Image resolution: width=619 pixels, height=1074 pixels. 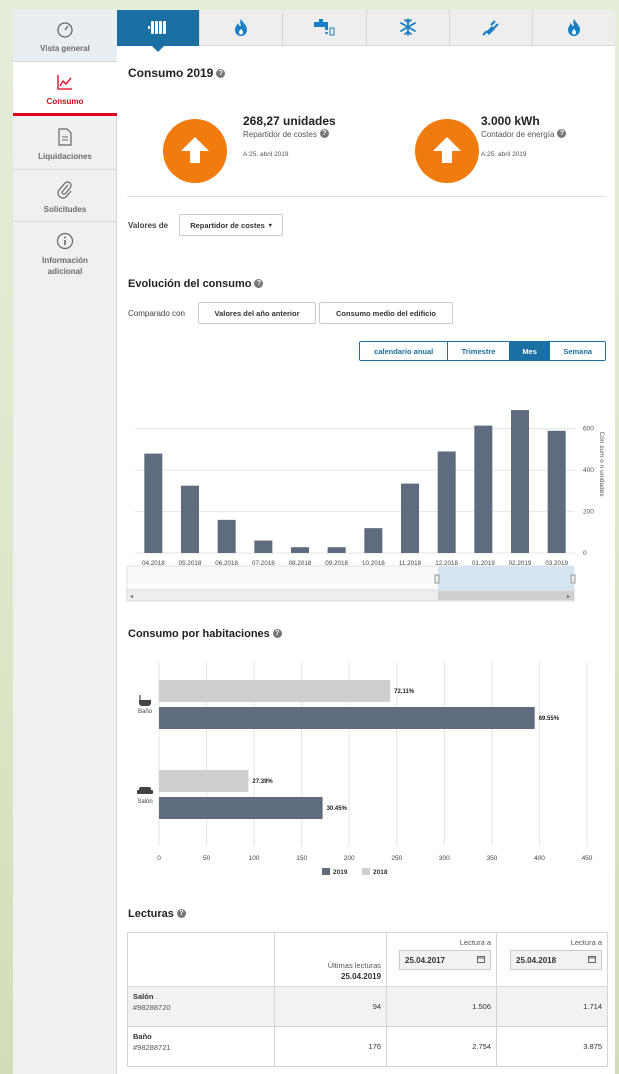 What do you see at coordinates (152, 1007) in the screenshot?
I see `device-id: #98288720` at bounding box center [152, 1007].